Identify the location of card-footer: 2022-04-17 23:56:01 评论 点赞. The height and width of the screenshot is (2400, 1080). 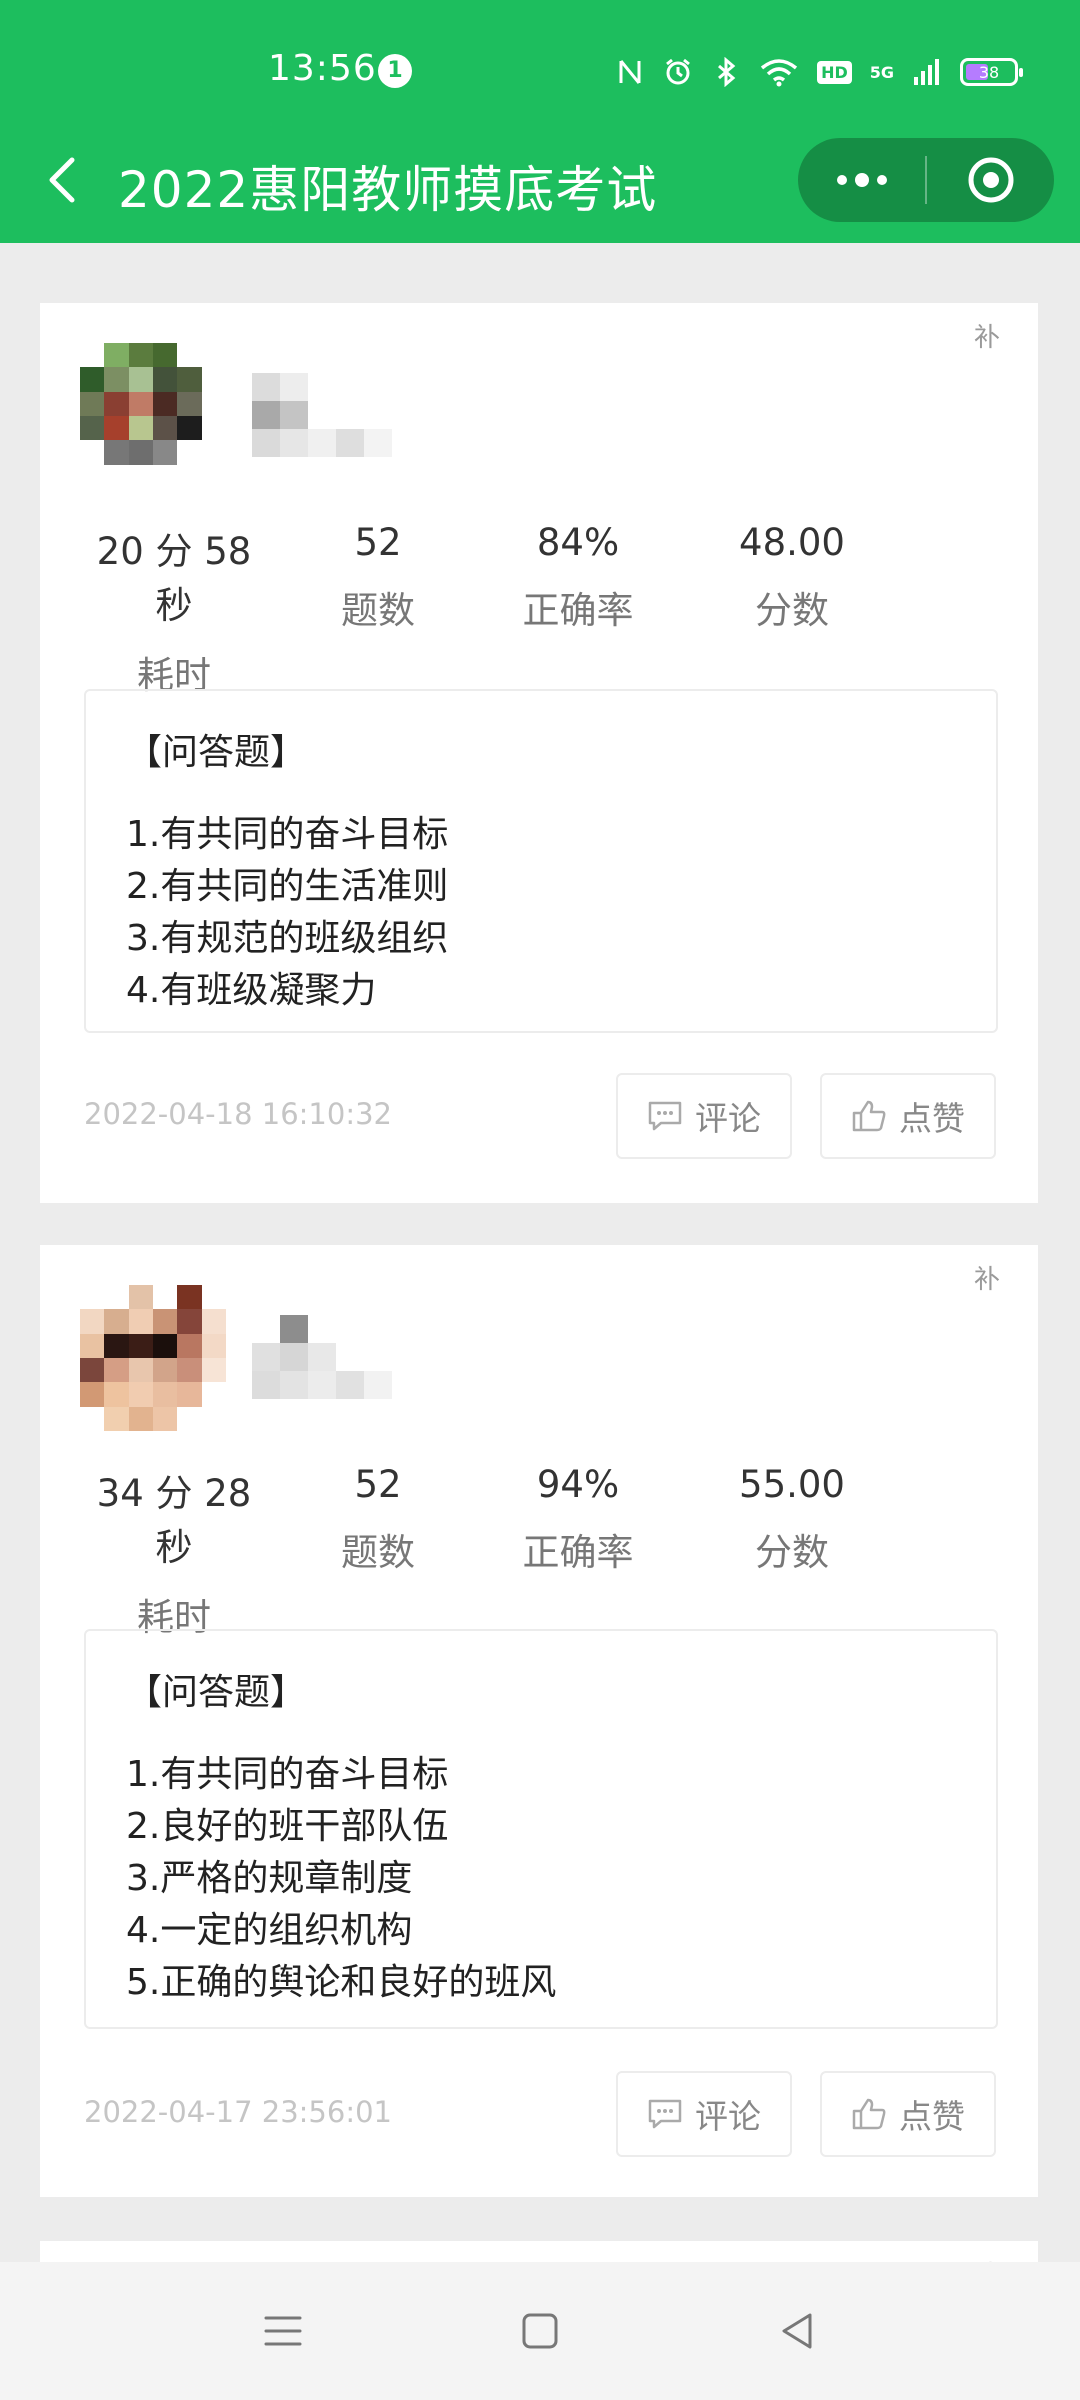
(539, 2114).